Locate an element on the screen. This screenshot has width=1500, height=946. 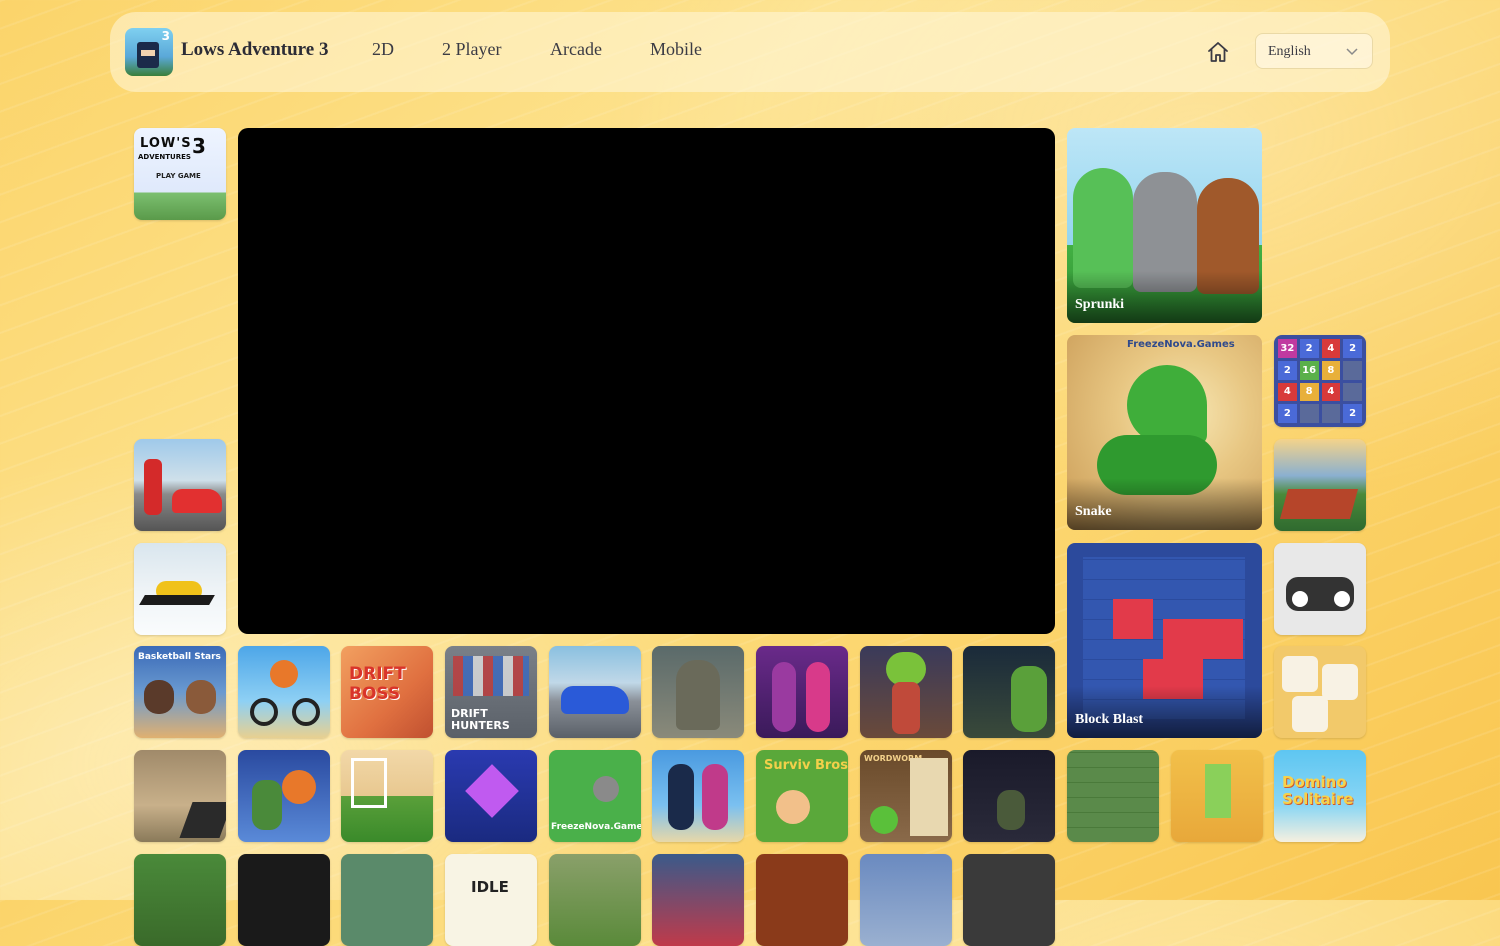
featured-game-label: Snake is located at coordinates (1093, 511).